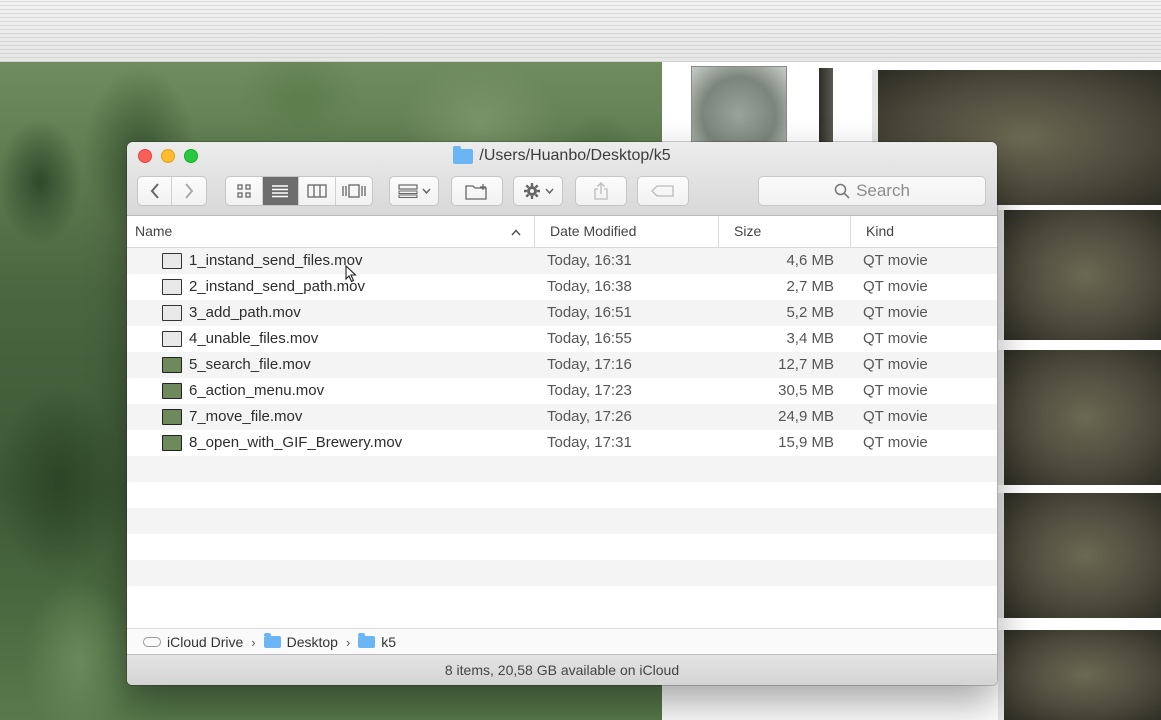 This screenshot has width=1161, height=720. Describe the element at coordinates (152, 642) in the screenshot. I see `cloud-icon` at that location.